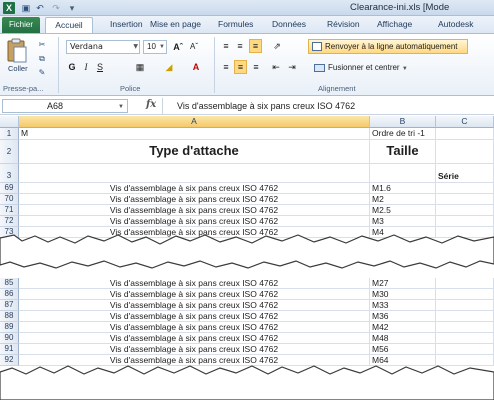  Describe the element at coordinates (465, 134) in the screenshot. I see `cell-c1` at that location.